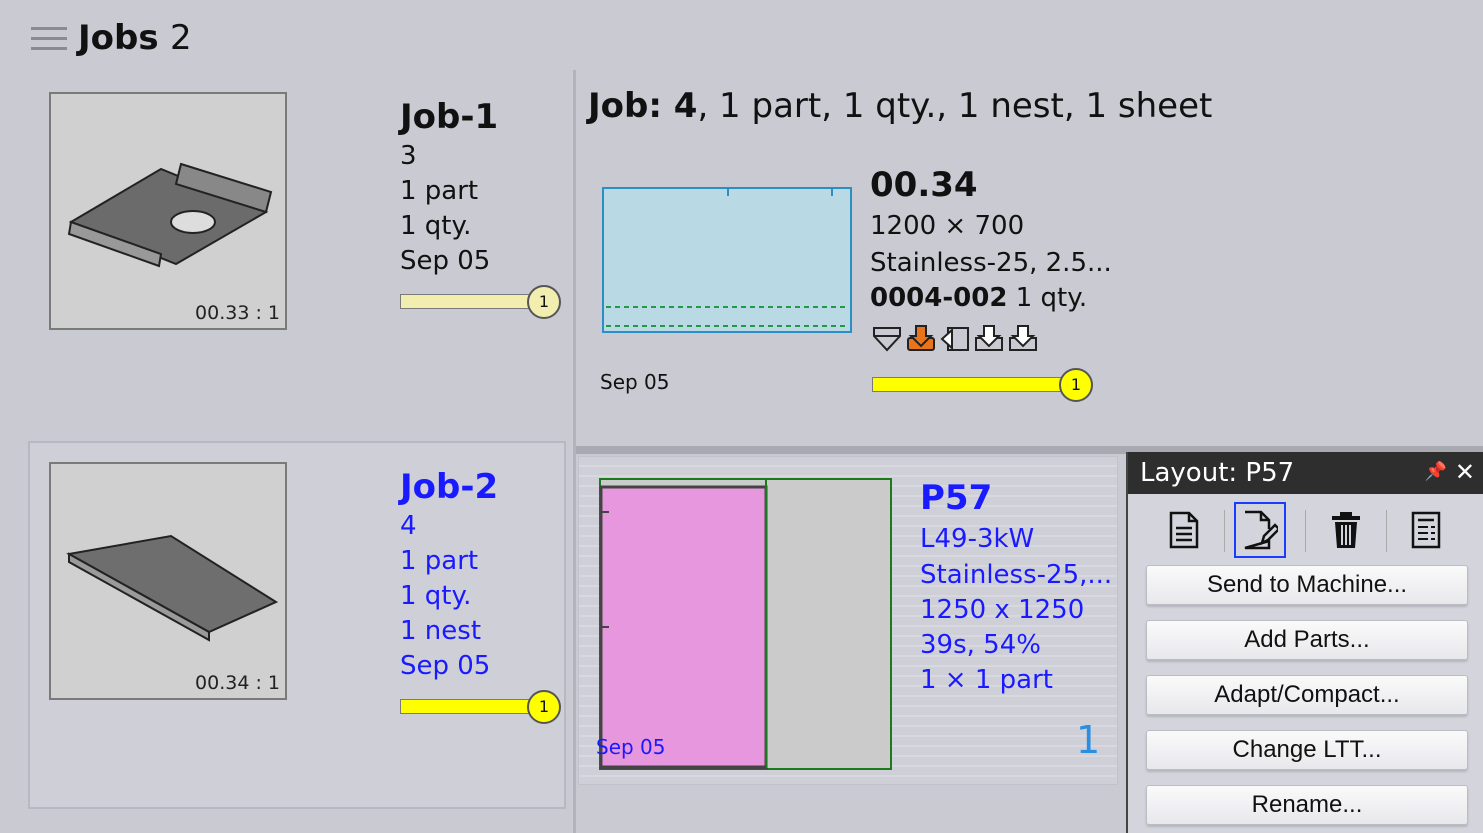 The height and width of the screenshot is (833, 1483). I want to click on layout-time-utilization: 39s, 54%, so click(980, 645).